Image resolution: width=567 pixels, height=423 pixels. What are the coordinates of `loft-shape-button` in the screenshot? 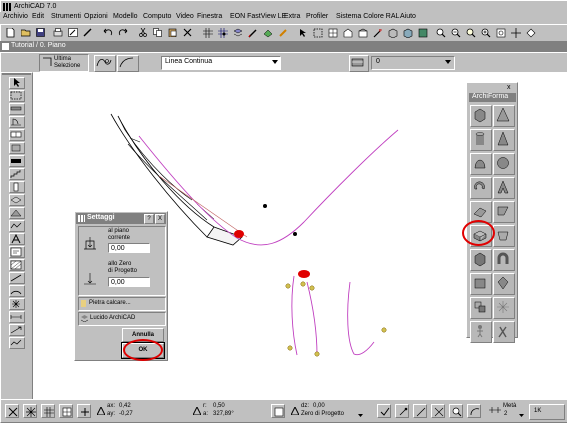 It's located at (504, 236).